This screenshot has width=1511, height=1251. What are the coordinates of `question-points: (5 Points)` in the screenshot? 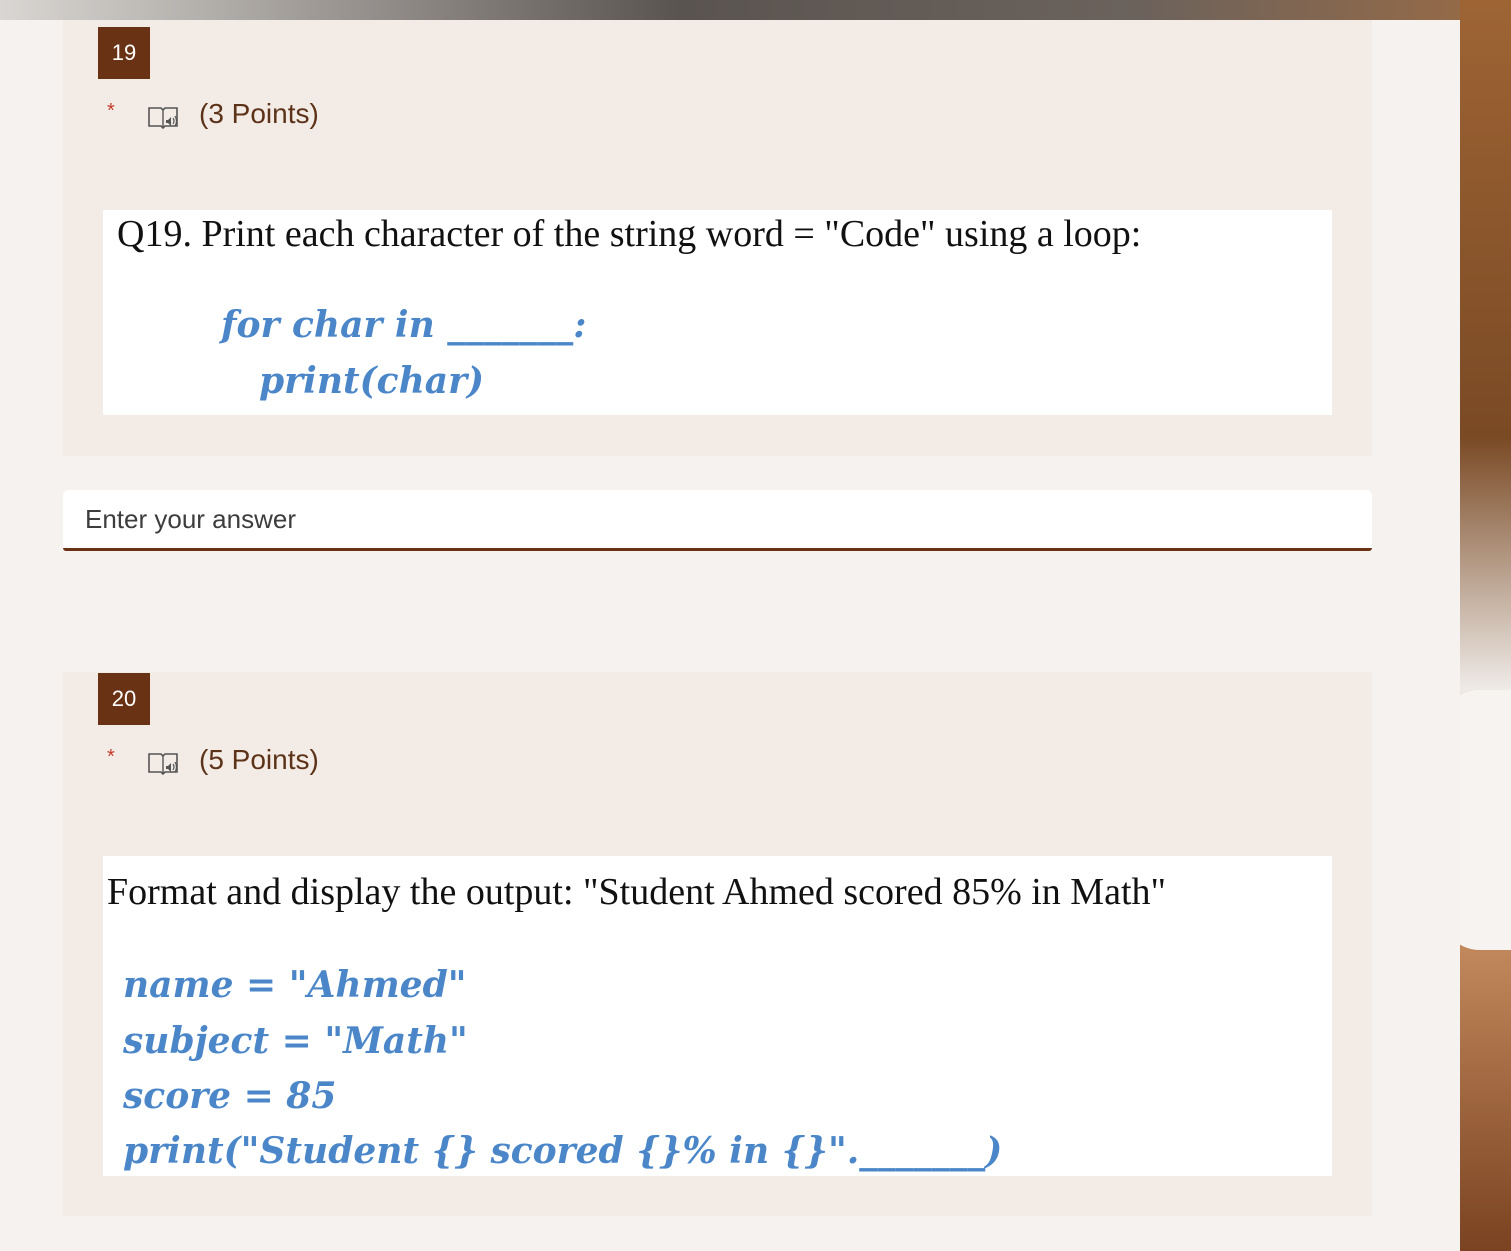 It's located at (259, 759).